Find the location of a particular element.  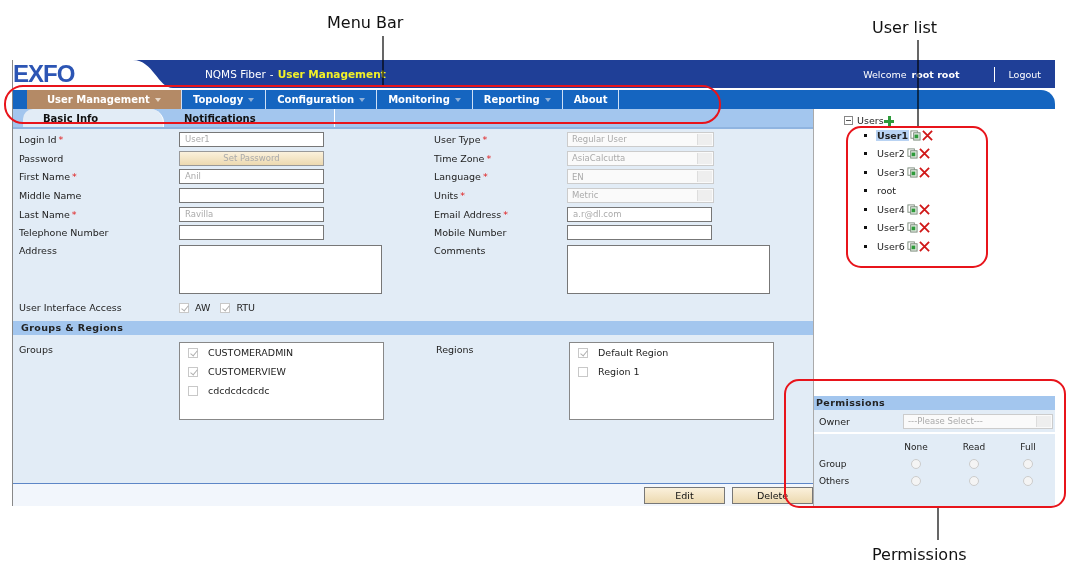

column-header: Full is located at coordinates (1028, 446).